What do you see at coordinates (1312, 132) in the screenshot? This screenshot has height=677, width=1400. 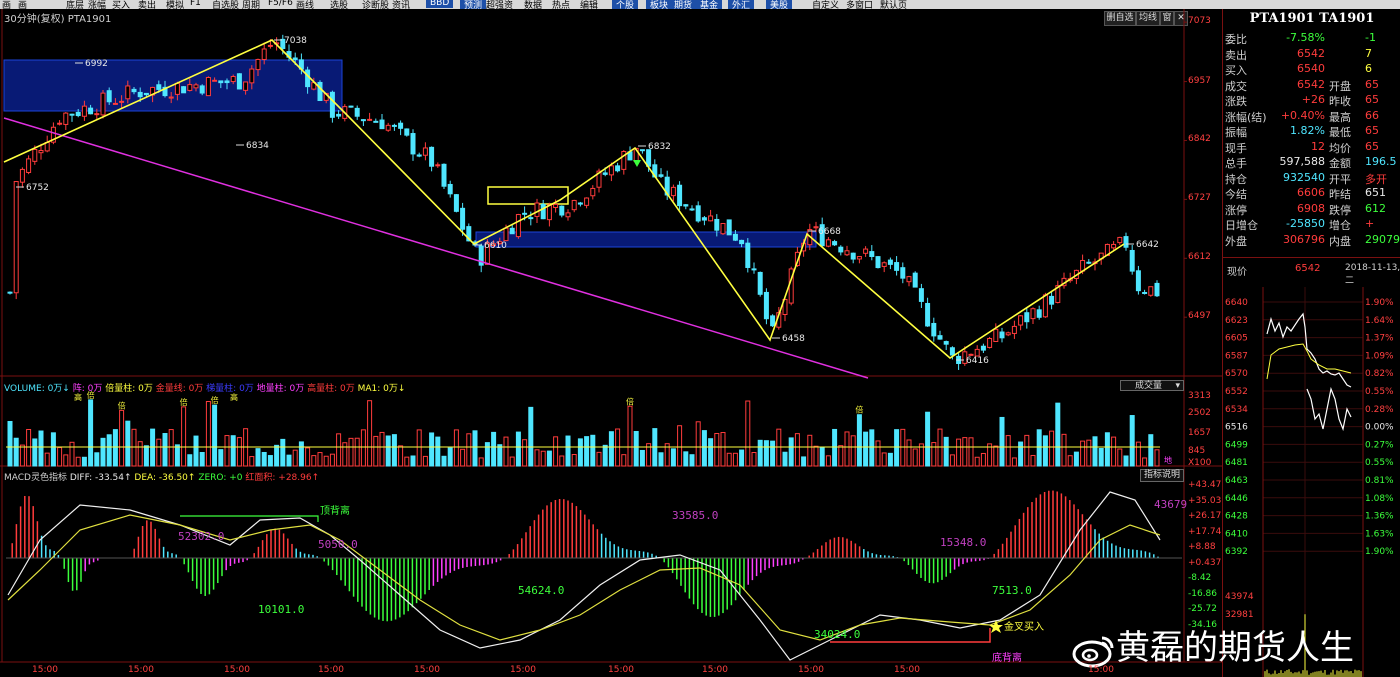 I see `quote-row: 振幅 1.82% 最低 65` at bounding box center [1312, 132].